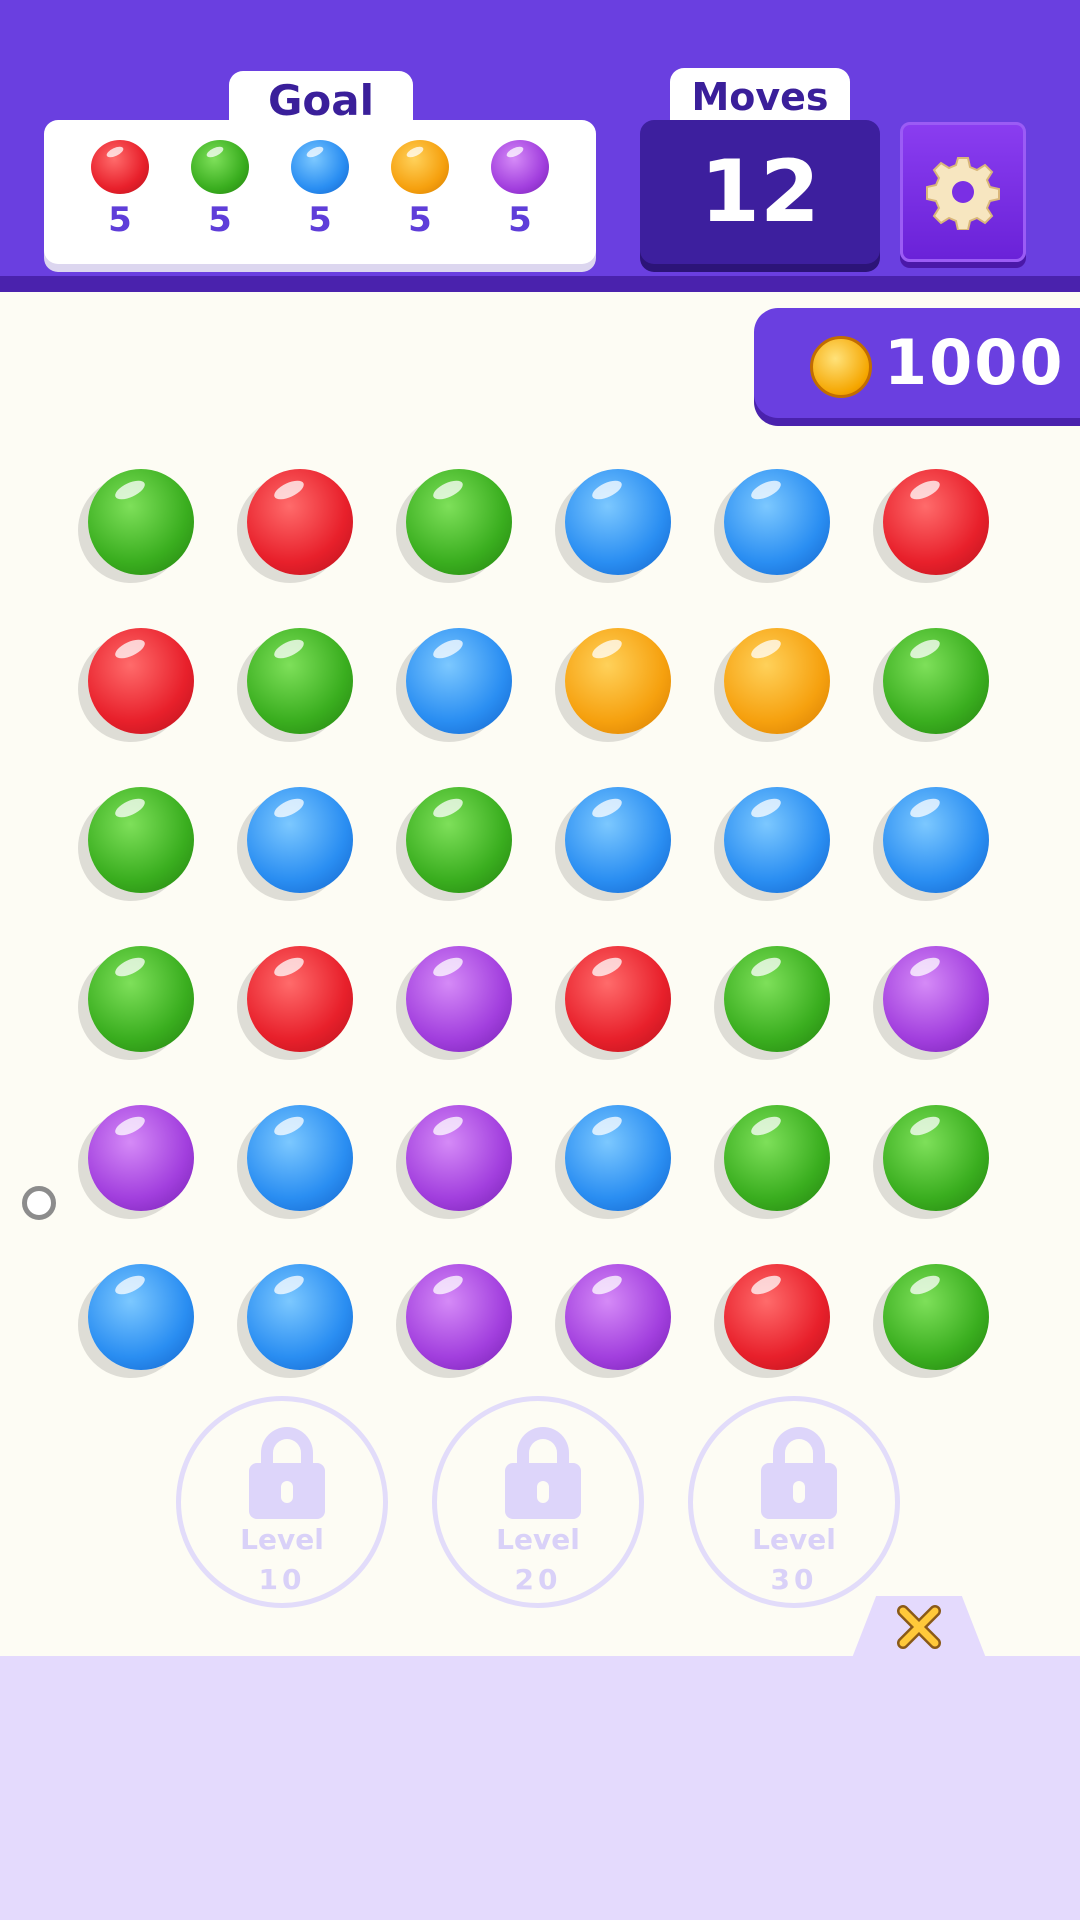 This screenshot has width=1080, height=1920. Describe the element at coordinates (520, 167) in the screenshot. I see `purple-ball-icon` at that location.